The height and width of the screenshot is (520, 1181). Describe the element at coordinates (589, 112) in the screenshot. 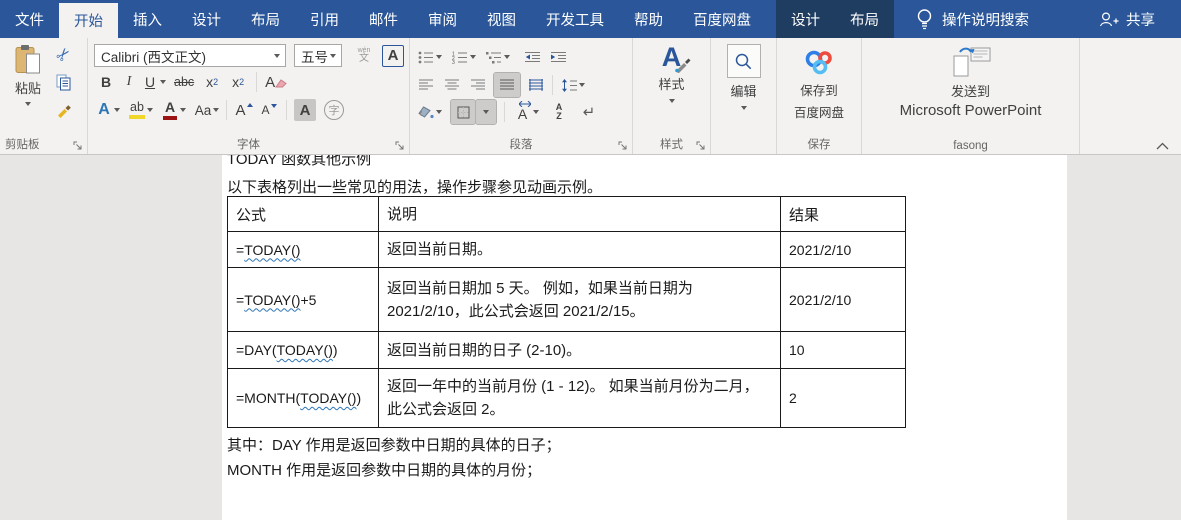

I see `show-marks-button: ↵` at that location.